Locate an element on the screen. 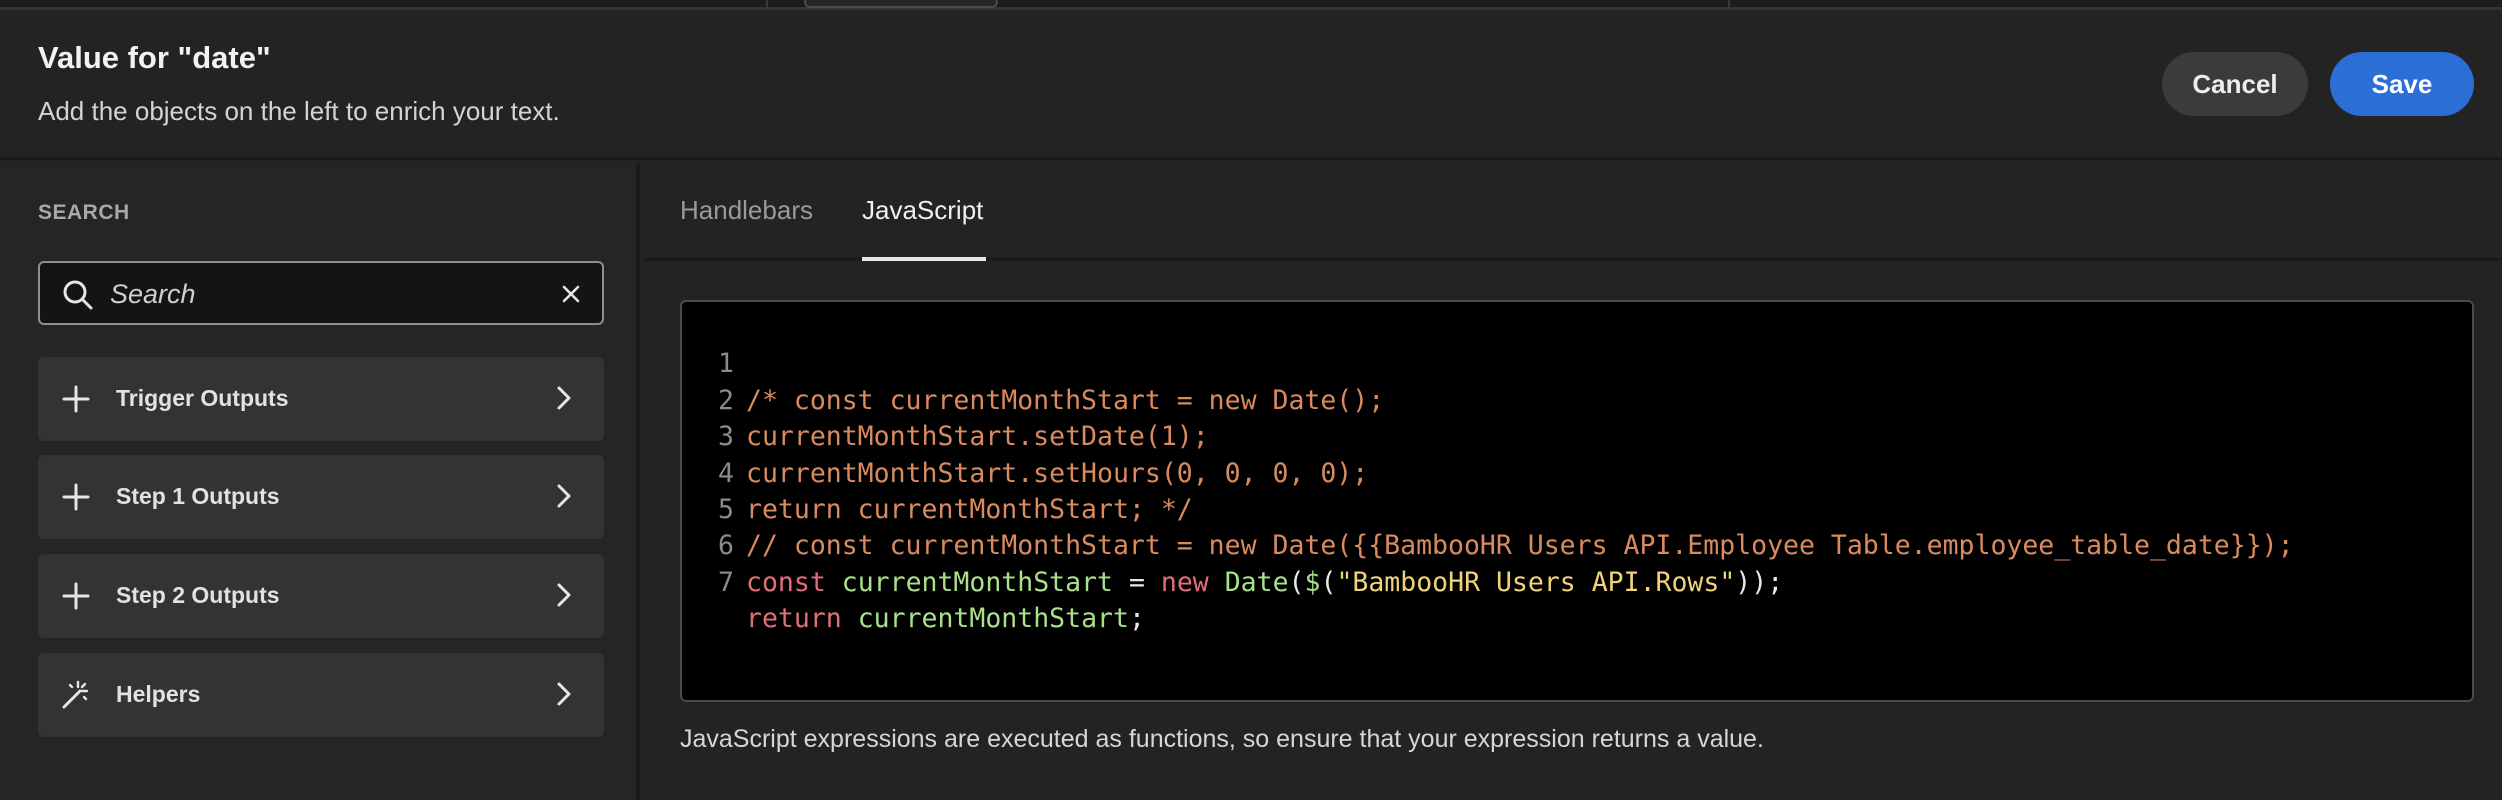 The height and width of the screenshot is (800, 2502). code-text: return currentMonthStart; is located at coordinates (945, 619).